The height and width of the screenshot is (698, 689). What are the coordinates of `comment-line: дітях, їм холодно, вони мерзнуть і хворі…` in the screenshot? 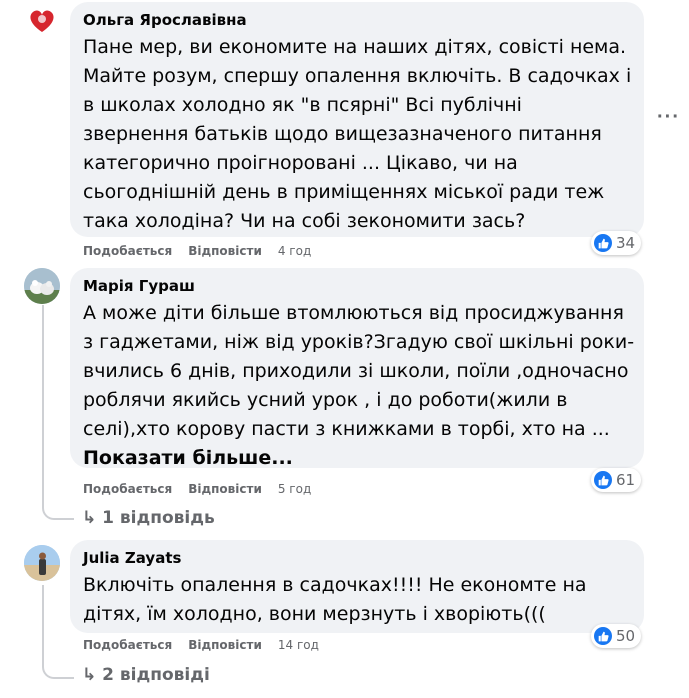 It's located at (314, 614).